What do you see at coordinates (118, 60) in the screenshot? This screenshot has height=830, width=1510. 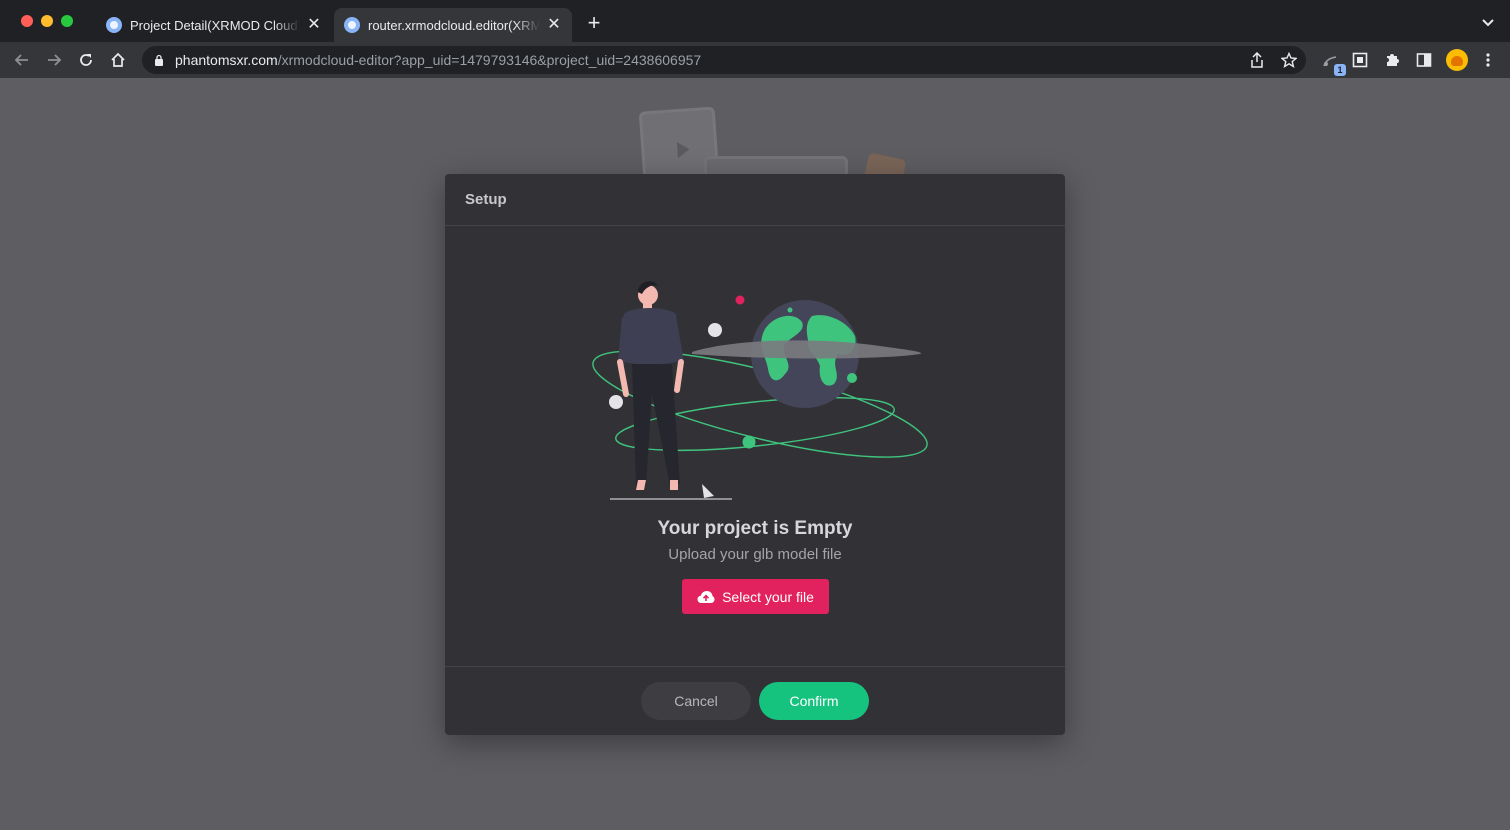 I see `home-icon` at bounding box center [118, 60].